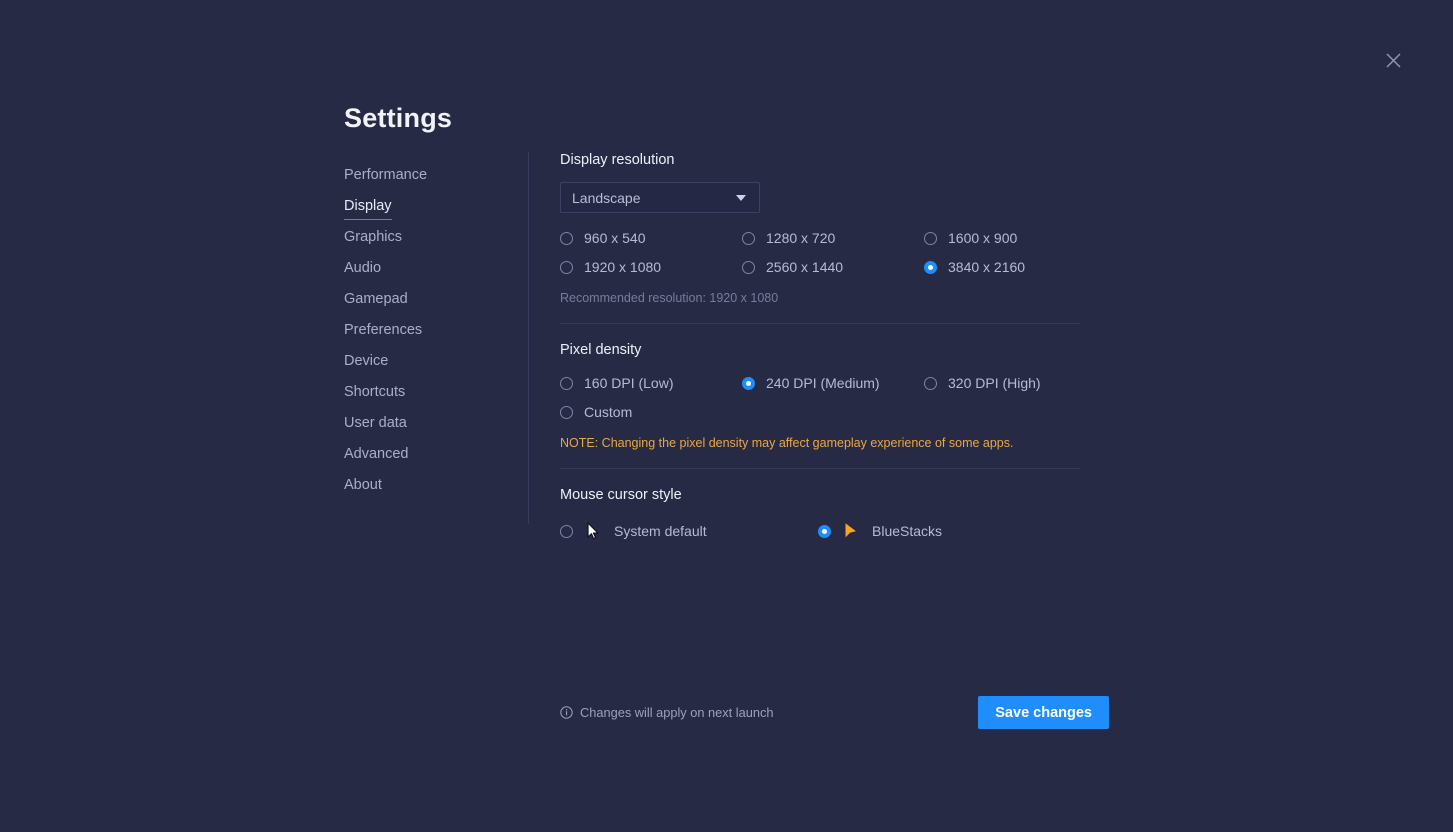  I want to click on radio-label: 960 x 540, so click(615, 238).